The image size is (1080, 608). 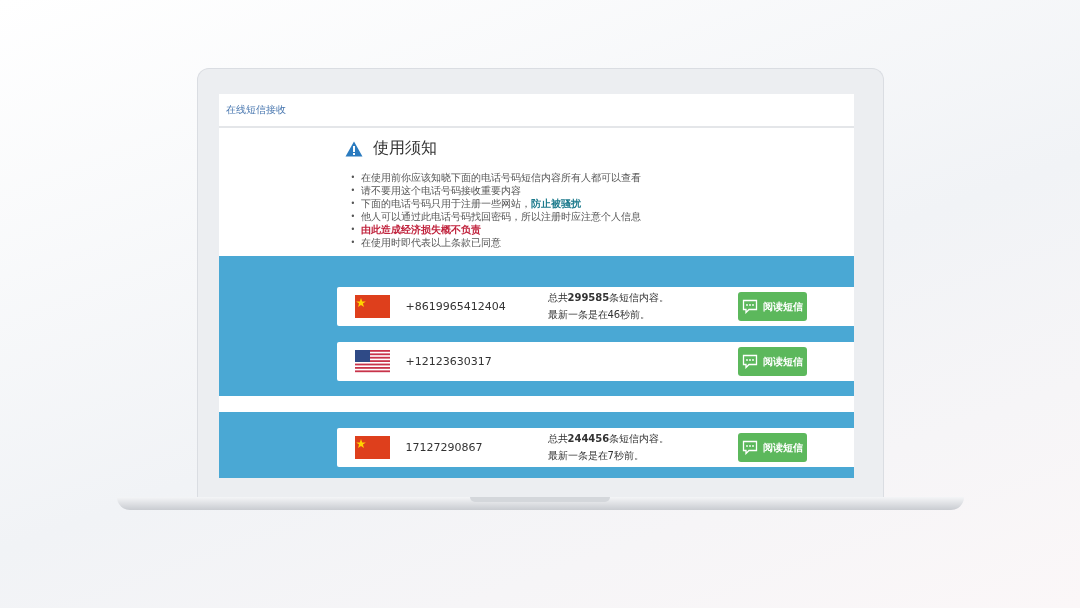 I want to click on notice-text: 请不要用这个电话号码接收重要内容, so click(x=441, y=190).